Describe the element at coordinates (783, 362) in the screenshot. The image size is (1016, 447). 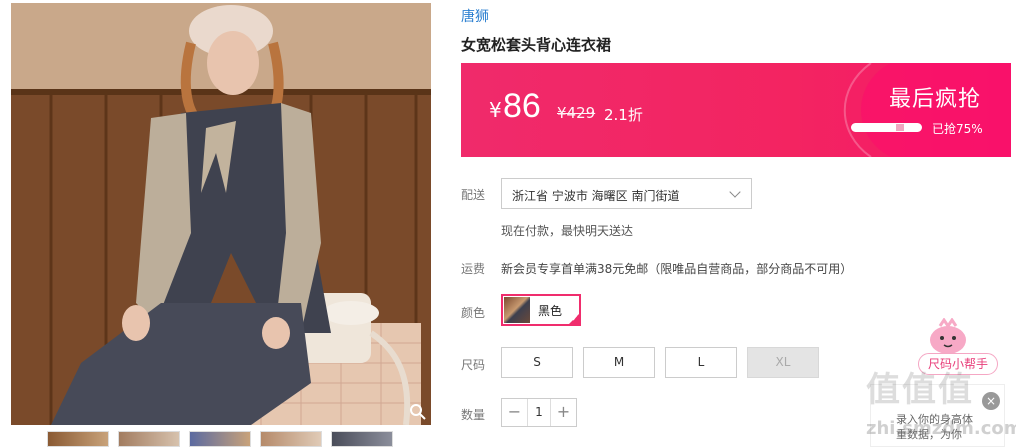
I see `size-option-xl: XL` at that location.